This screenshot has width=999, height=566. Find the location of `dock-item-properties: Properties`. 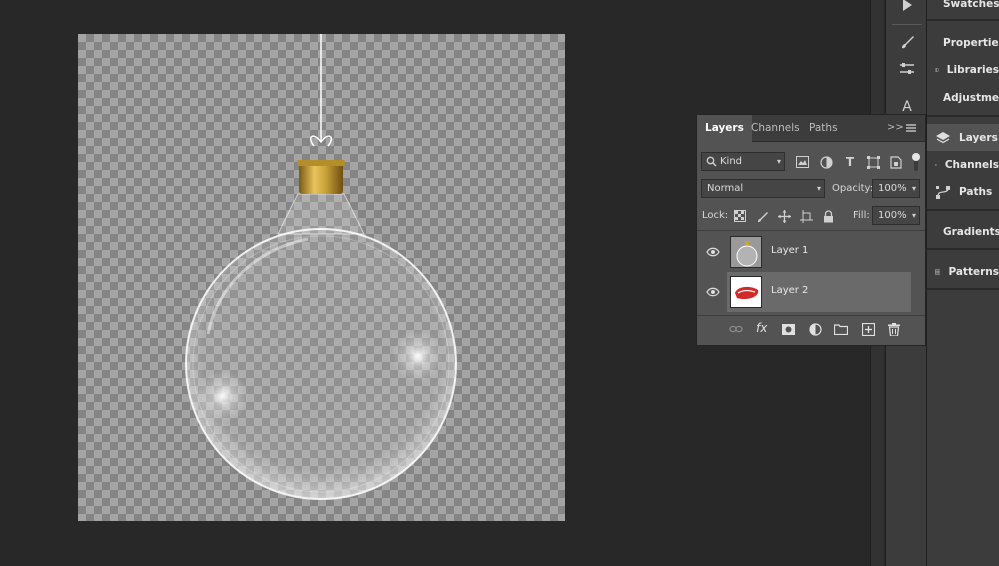

dock-item-properties: Properties is located at coordinates (963, 42).